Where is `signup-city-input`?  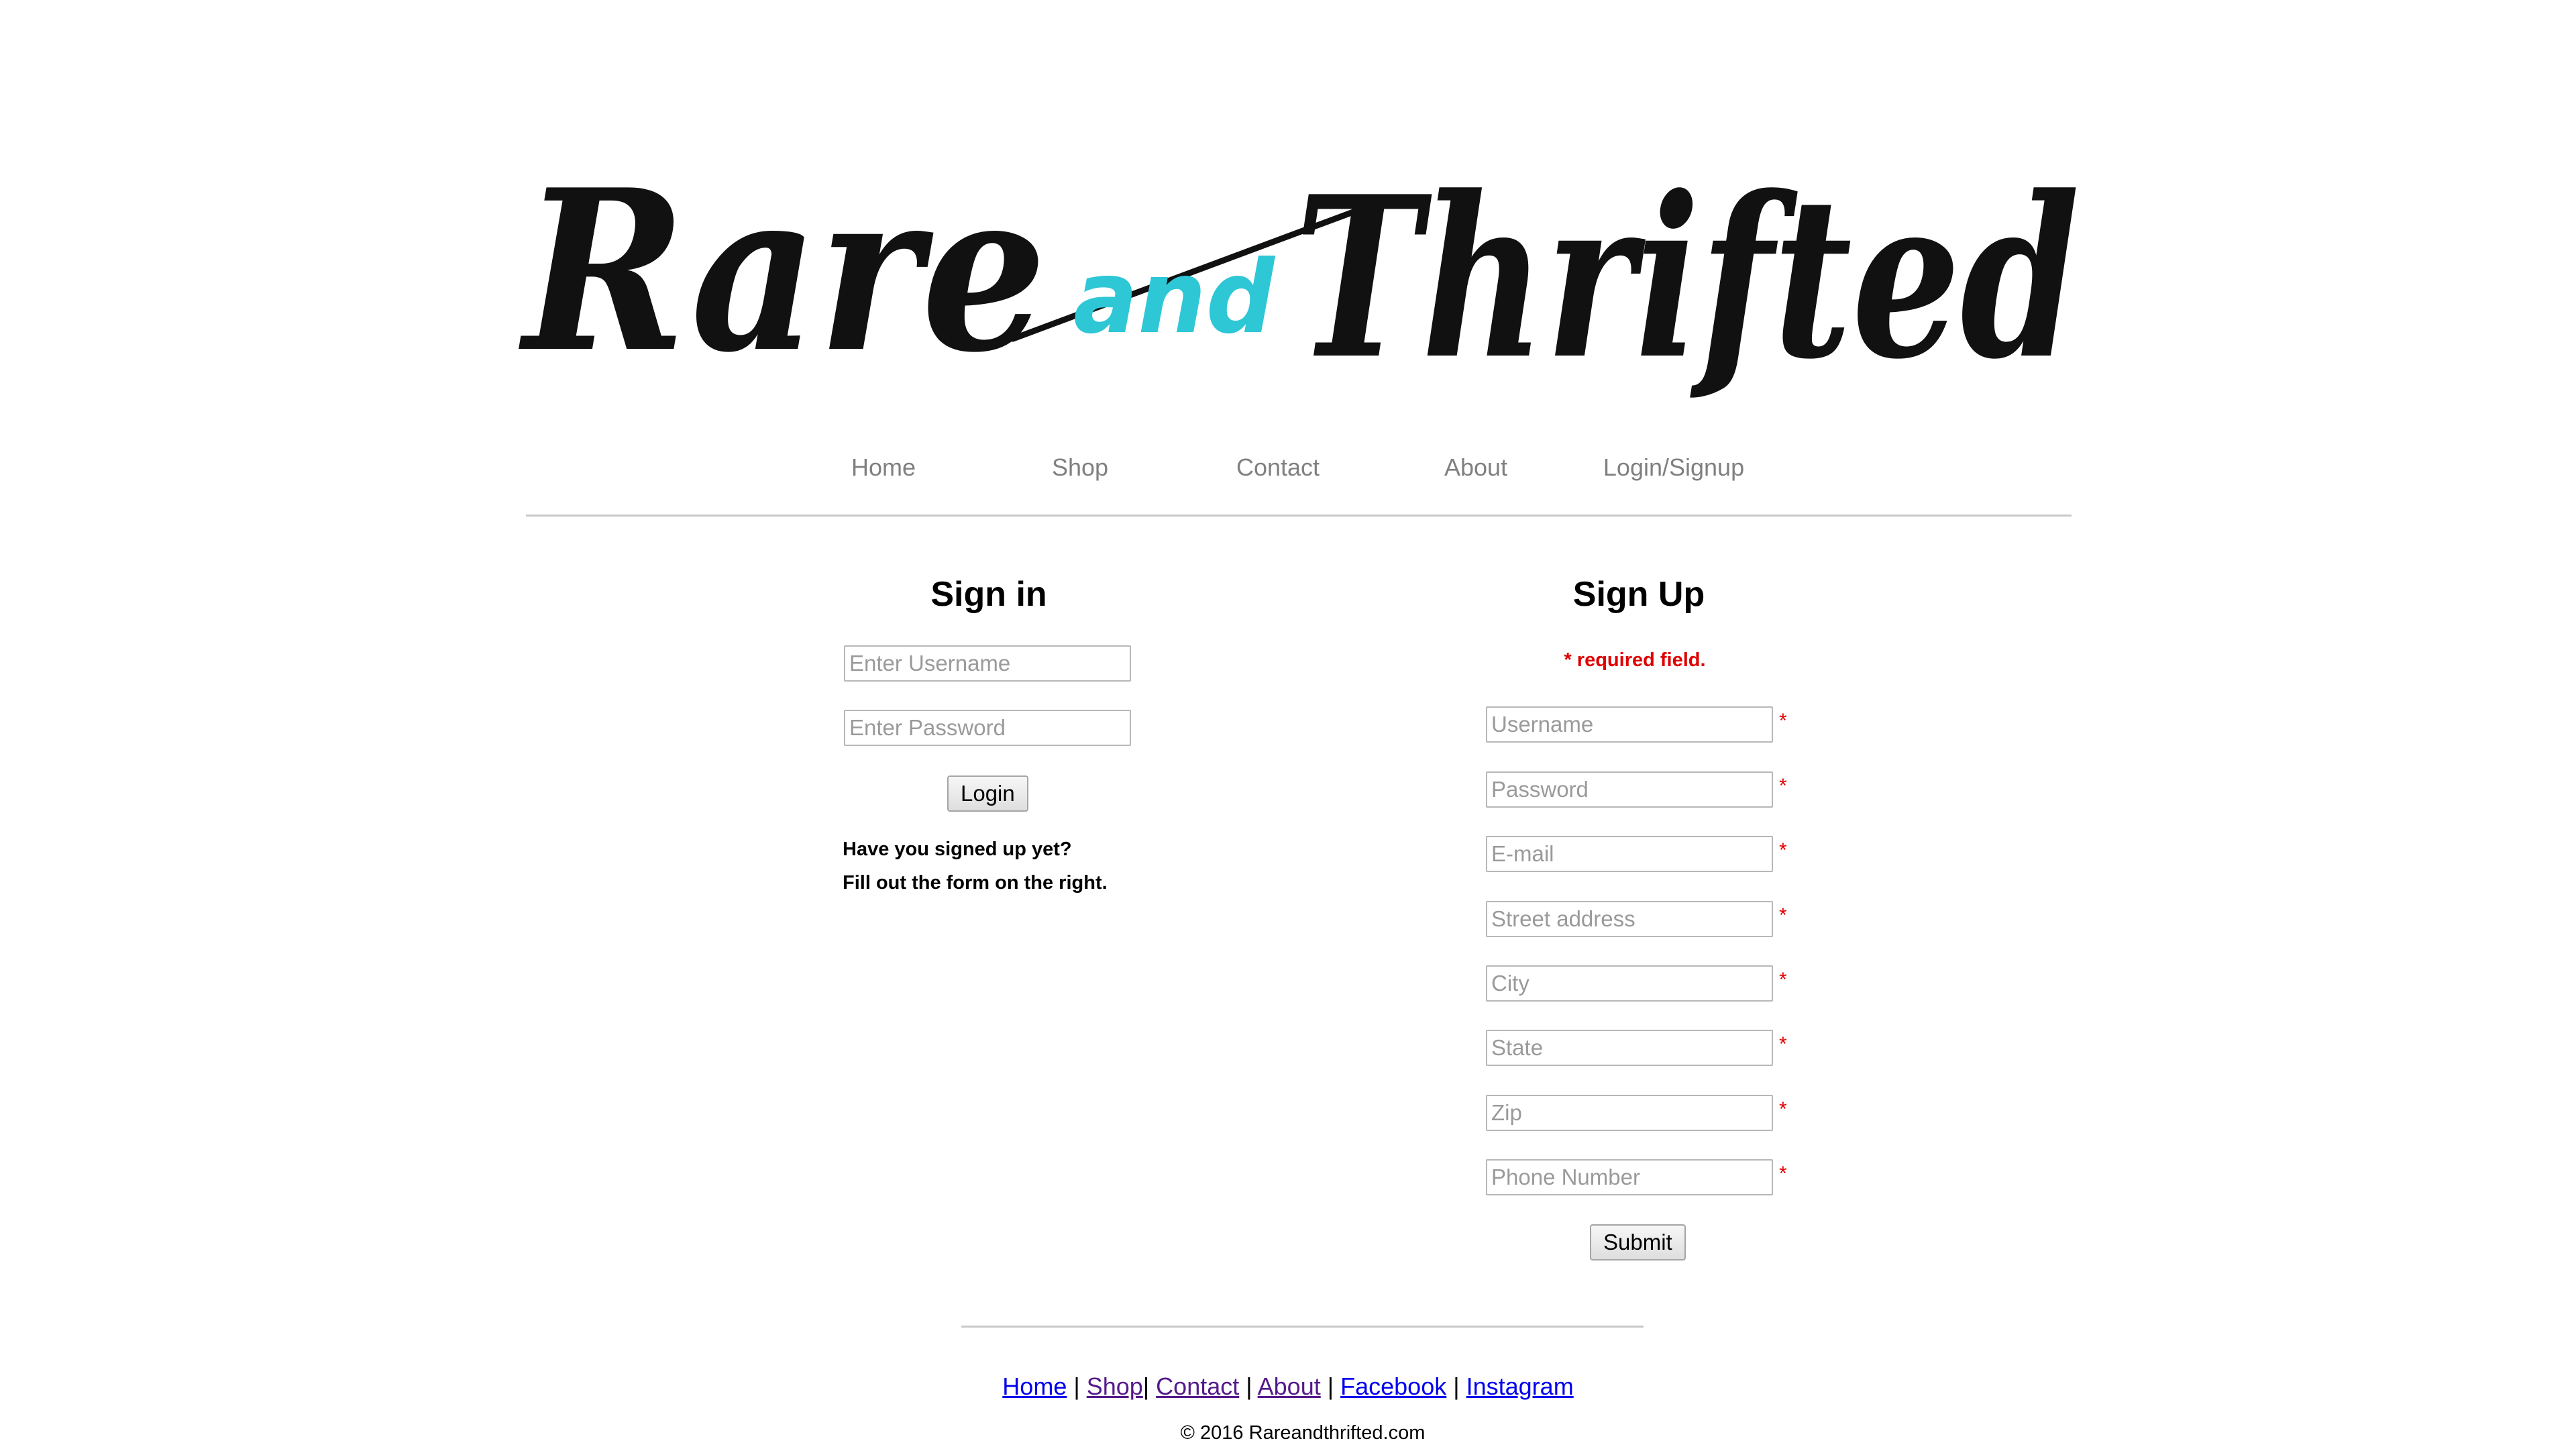
signup-city-input is located at coordinates (1629, 983).